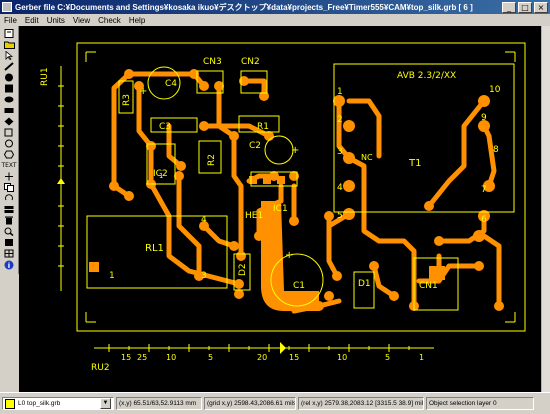 The height and width of the screenshot is (414, 550). Describe the element at coordinates (525, 7) in the screenshot. I see `maximize-button: □` at that location.